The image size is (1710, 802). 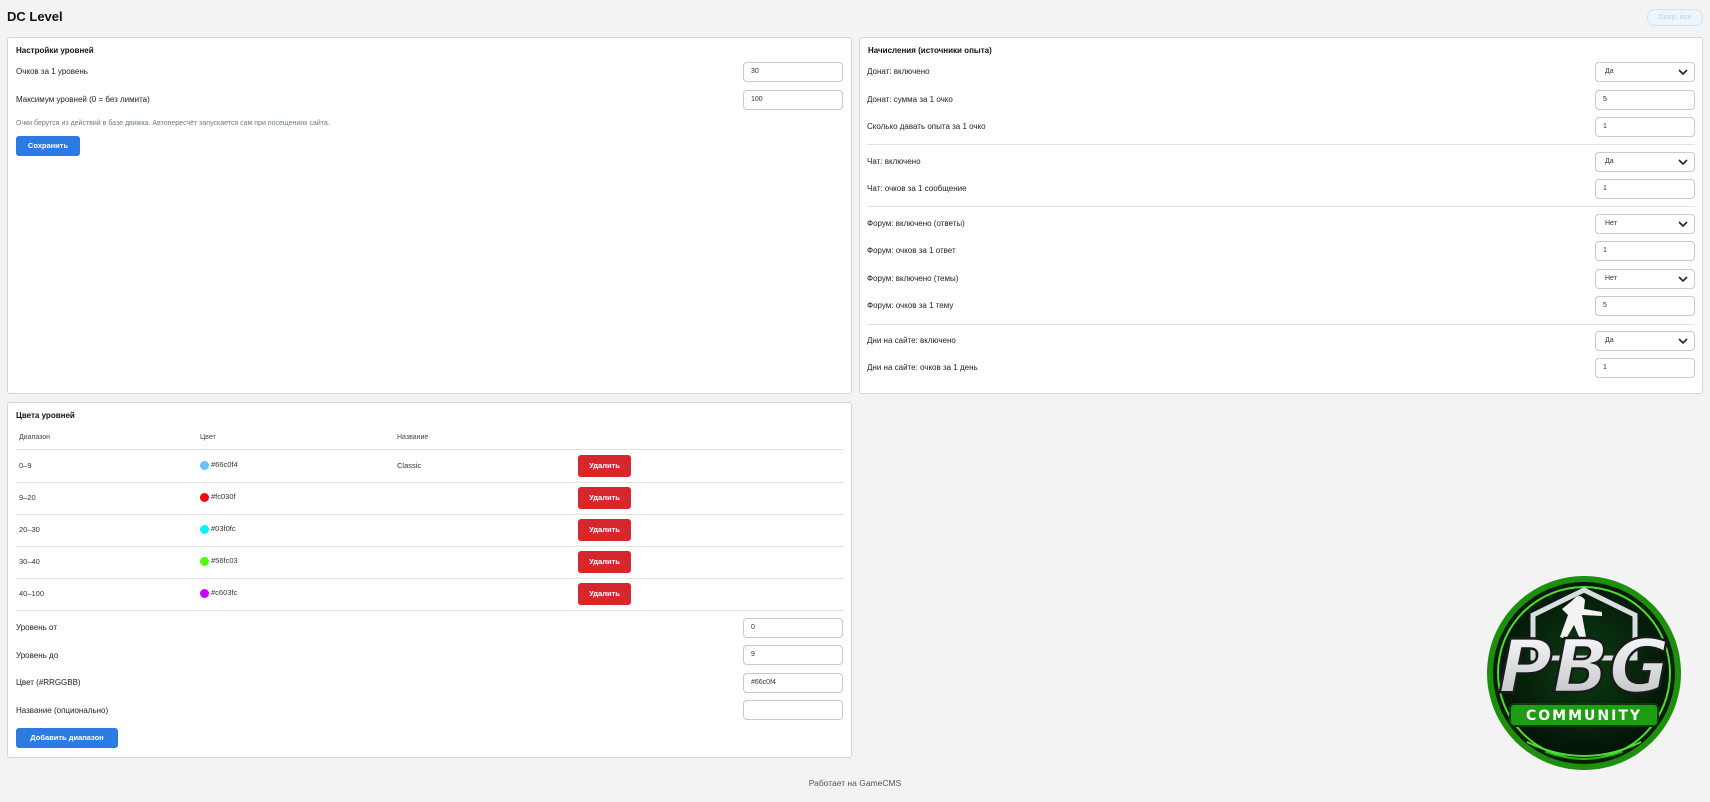 I want to click on color-hex: #fc030f, so click(x=223, y=496).